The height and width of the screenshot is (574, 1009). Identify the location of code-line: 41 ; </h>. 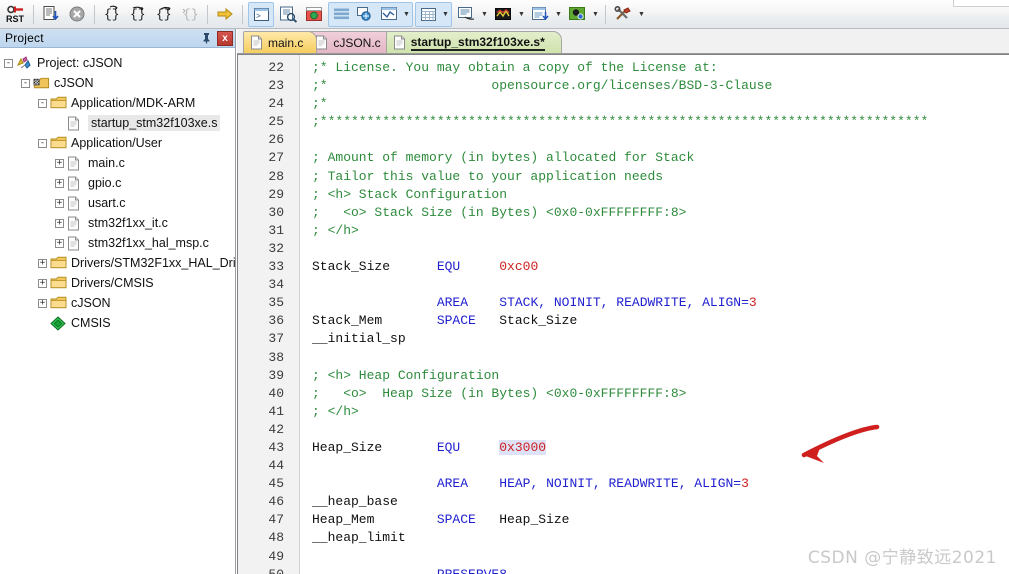
(623, 412).